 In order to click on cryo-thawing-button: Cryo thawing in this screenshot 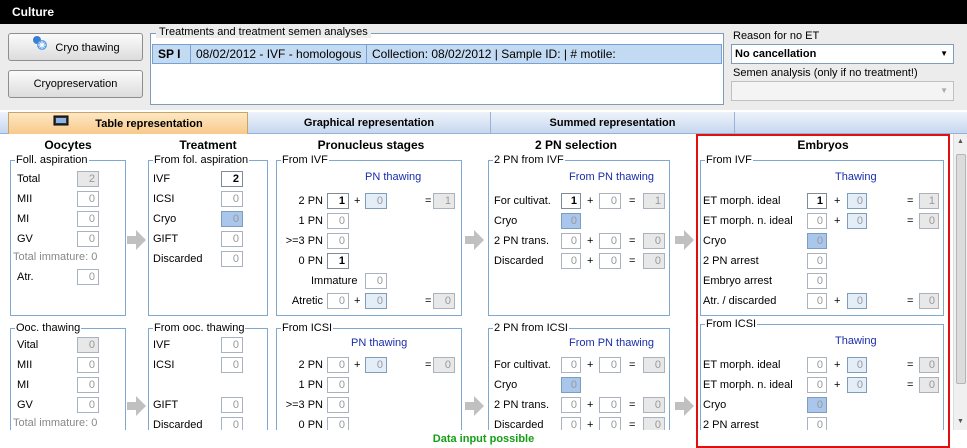, I will do `click(75, 47)`.